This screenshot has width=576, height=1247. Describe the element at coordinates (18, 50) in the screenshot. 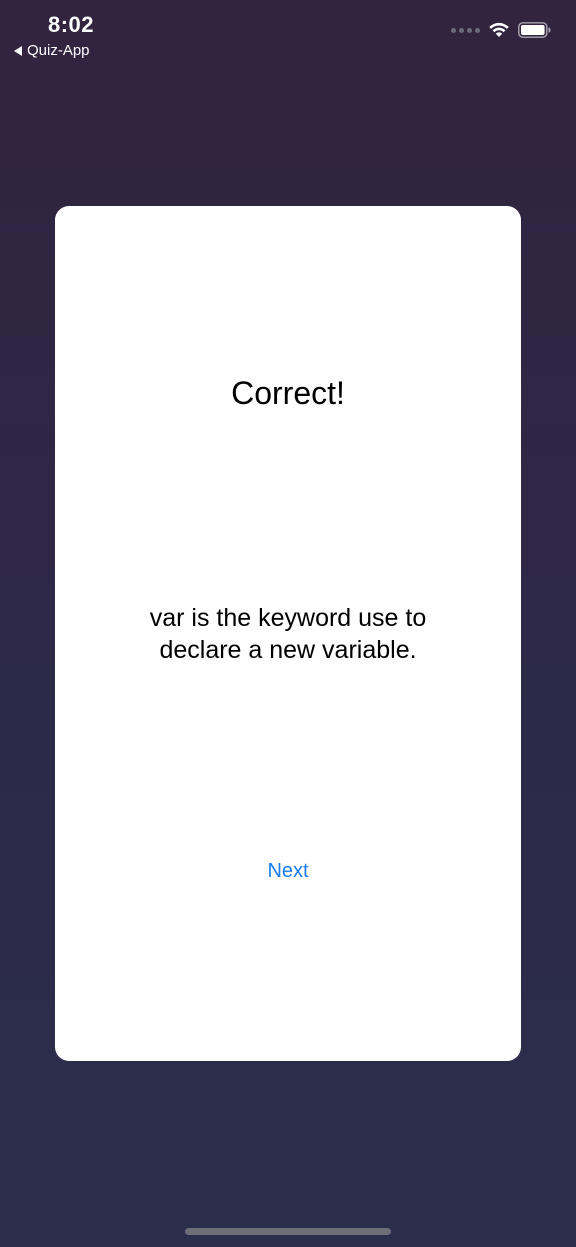

I see `back-arrow-icon` at that location.